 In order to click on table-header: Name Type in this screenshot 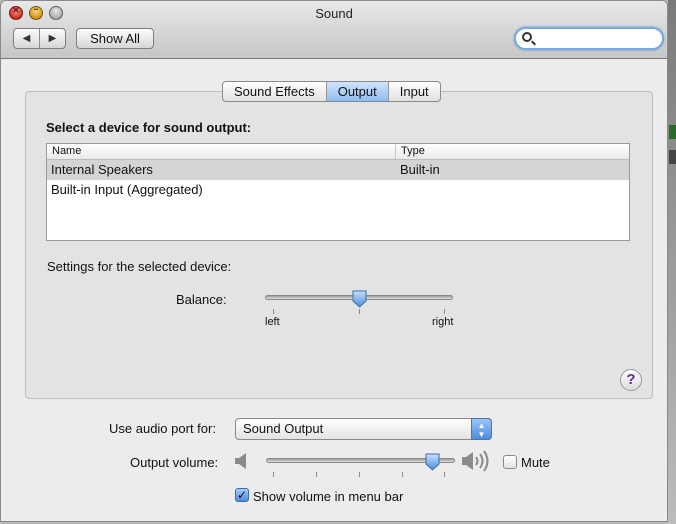, I will do `click(338, 152)`.